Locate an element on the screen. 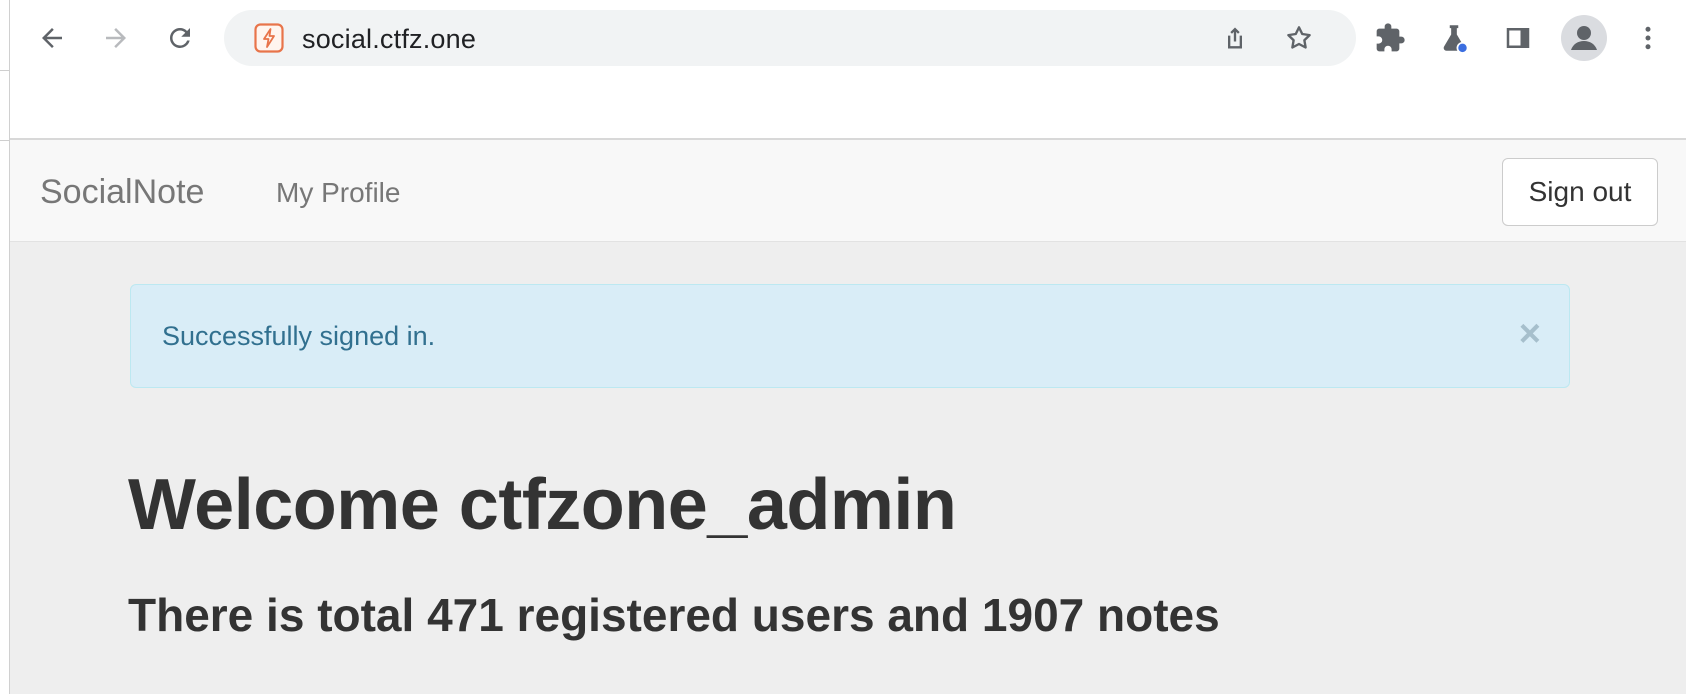 The image size is (1686, 694). brand-link: SocialNote is located at coordinates (122, 192).